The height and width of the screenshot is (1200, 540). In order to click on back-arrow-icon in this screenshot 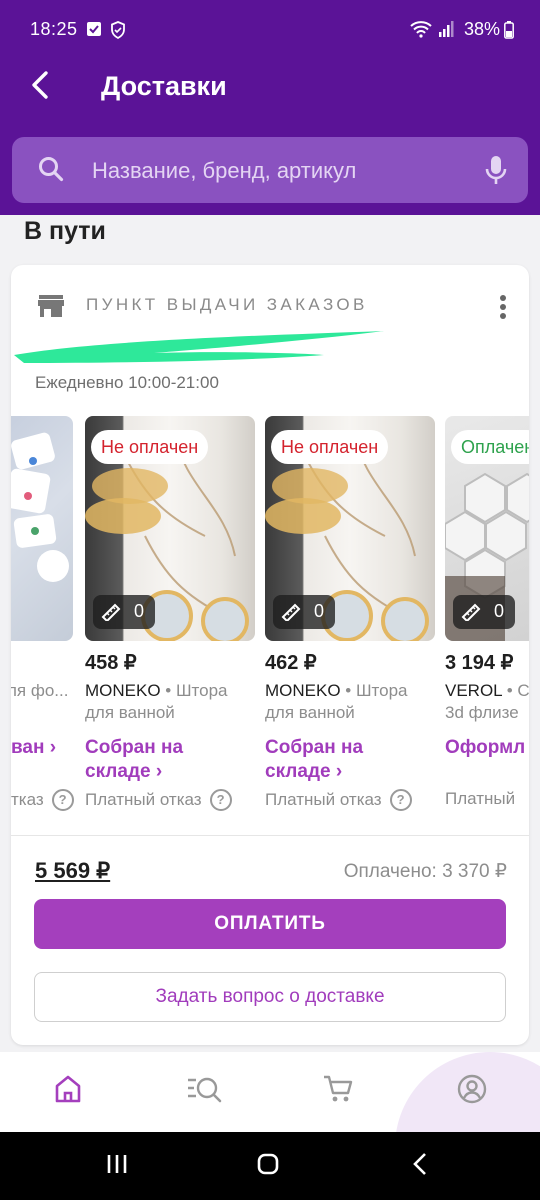, I will do `click(41, 85)`.